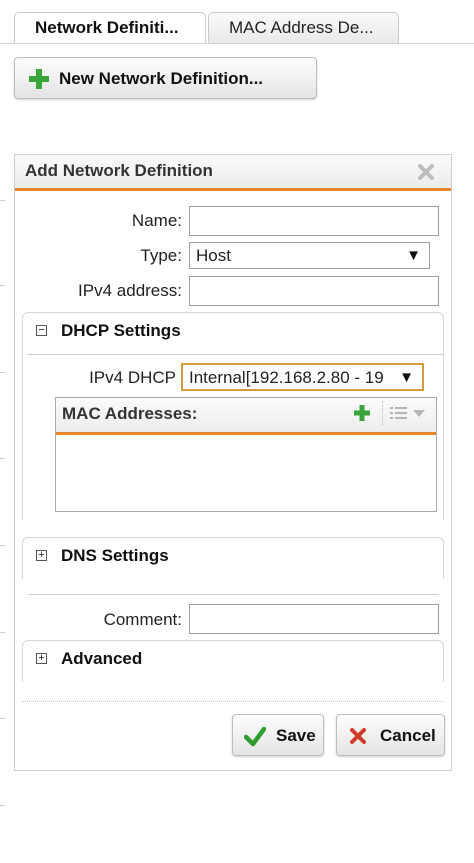 The width and height of the screenshot is (474, 863). I want to click on comment-input, so click(314, 619).